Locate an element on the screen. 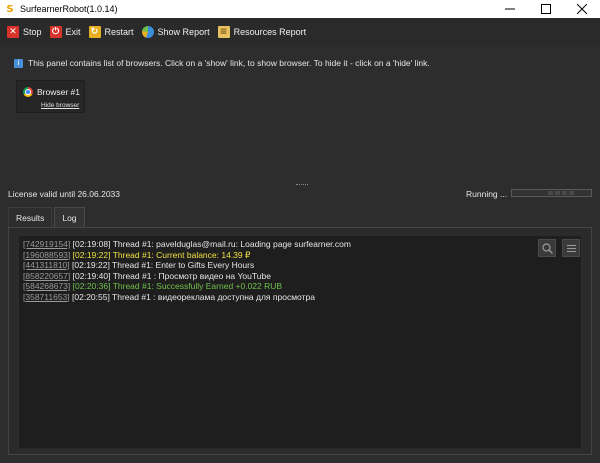 The width and height of the screenshot is (600, 463). log-menu-button is located at coordinates (571, 248).